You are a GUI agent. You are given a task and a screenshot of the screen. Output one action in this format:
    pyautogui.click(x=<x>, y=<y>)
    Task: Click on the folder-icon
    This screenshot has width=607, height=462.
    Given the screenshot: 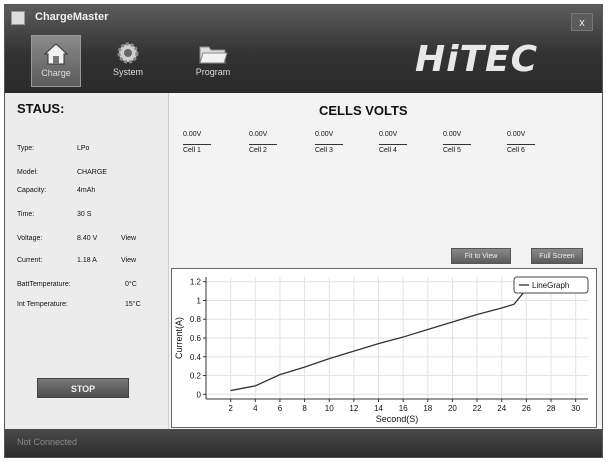 What is the action you would take?
    pyautogui.click(x=213, y=55)
    